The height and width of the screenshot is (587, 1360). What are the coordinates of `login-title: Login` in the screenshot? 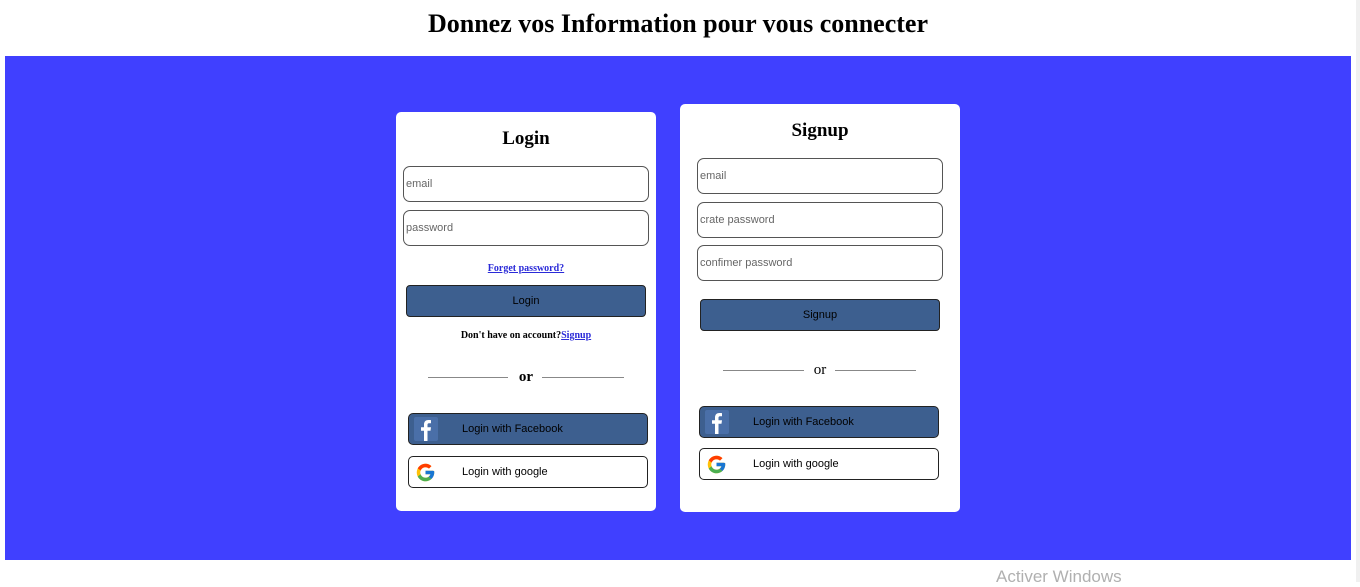 It's located at (526, 138).